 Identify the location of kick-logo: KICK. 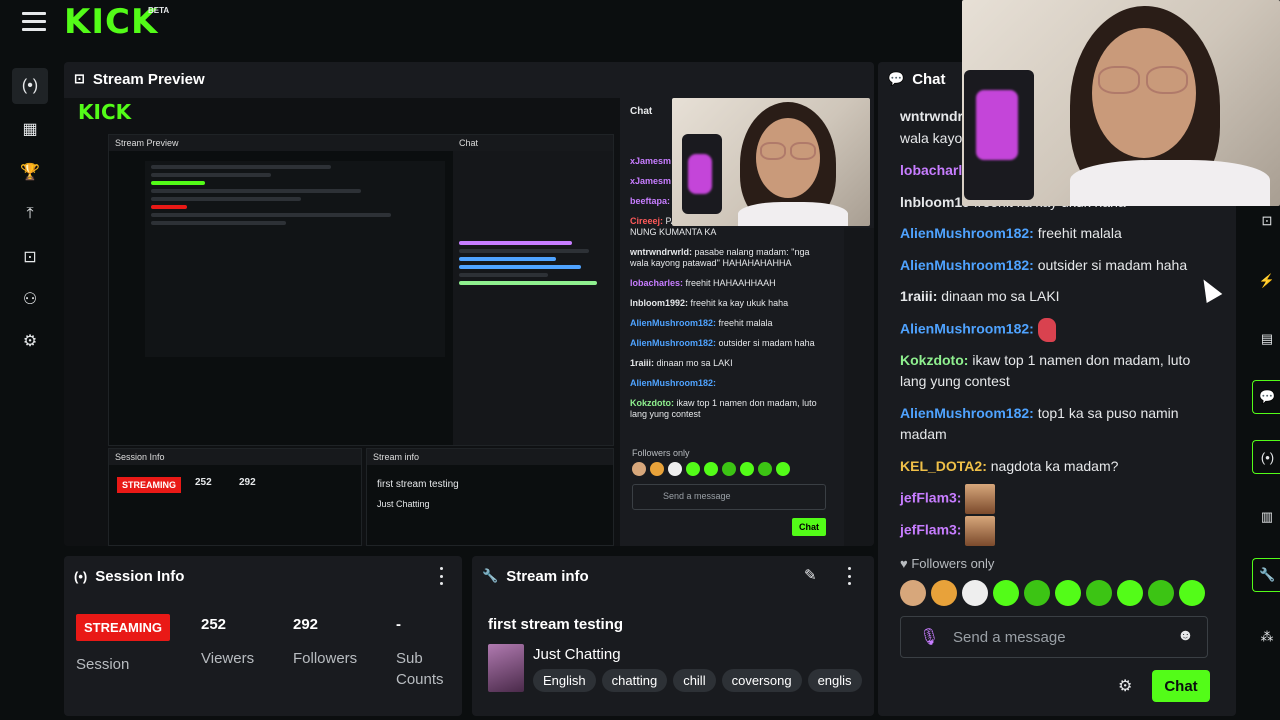
(111, 22).